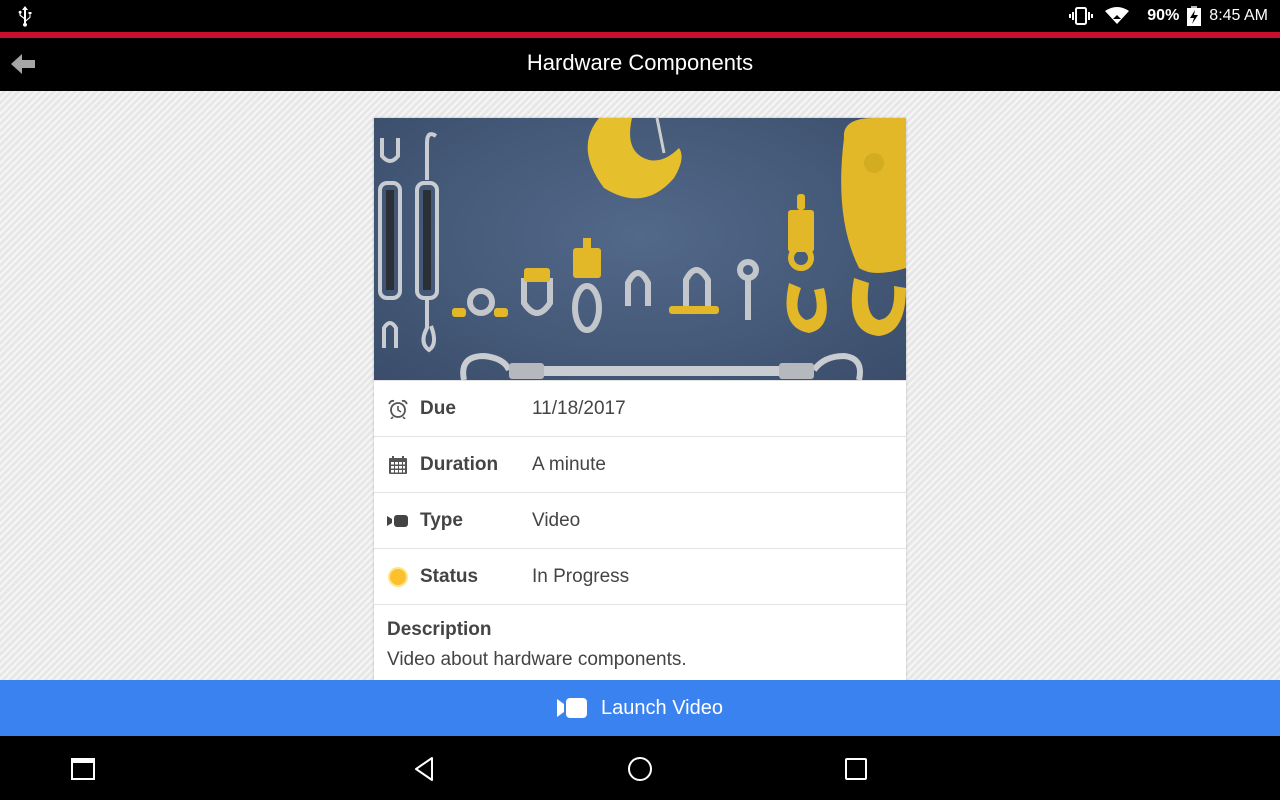 The height and width of the screenshot is (800, 1280). I want to click on system-nav-bar, so click(640, 768).